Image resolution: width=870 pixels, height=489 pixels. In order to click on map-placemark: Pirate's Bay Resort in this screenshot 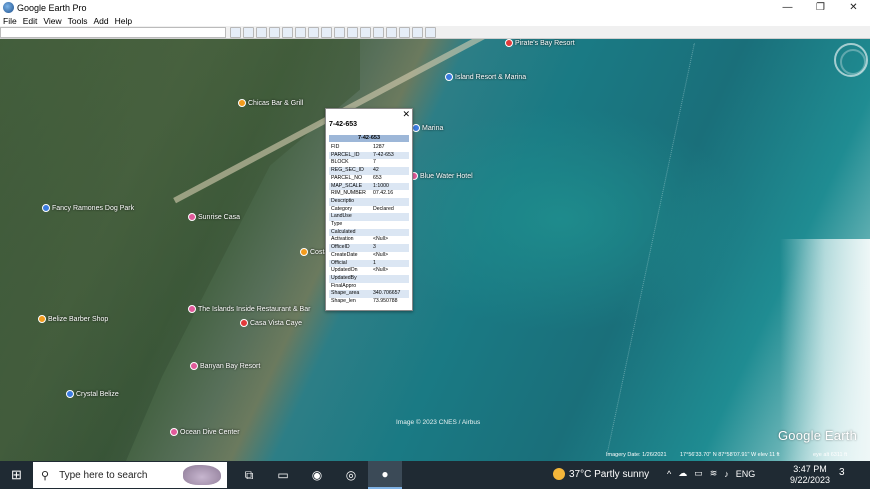, I will do `click(540, 43)`.